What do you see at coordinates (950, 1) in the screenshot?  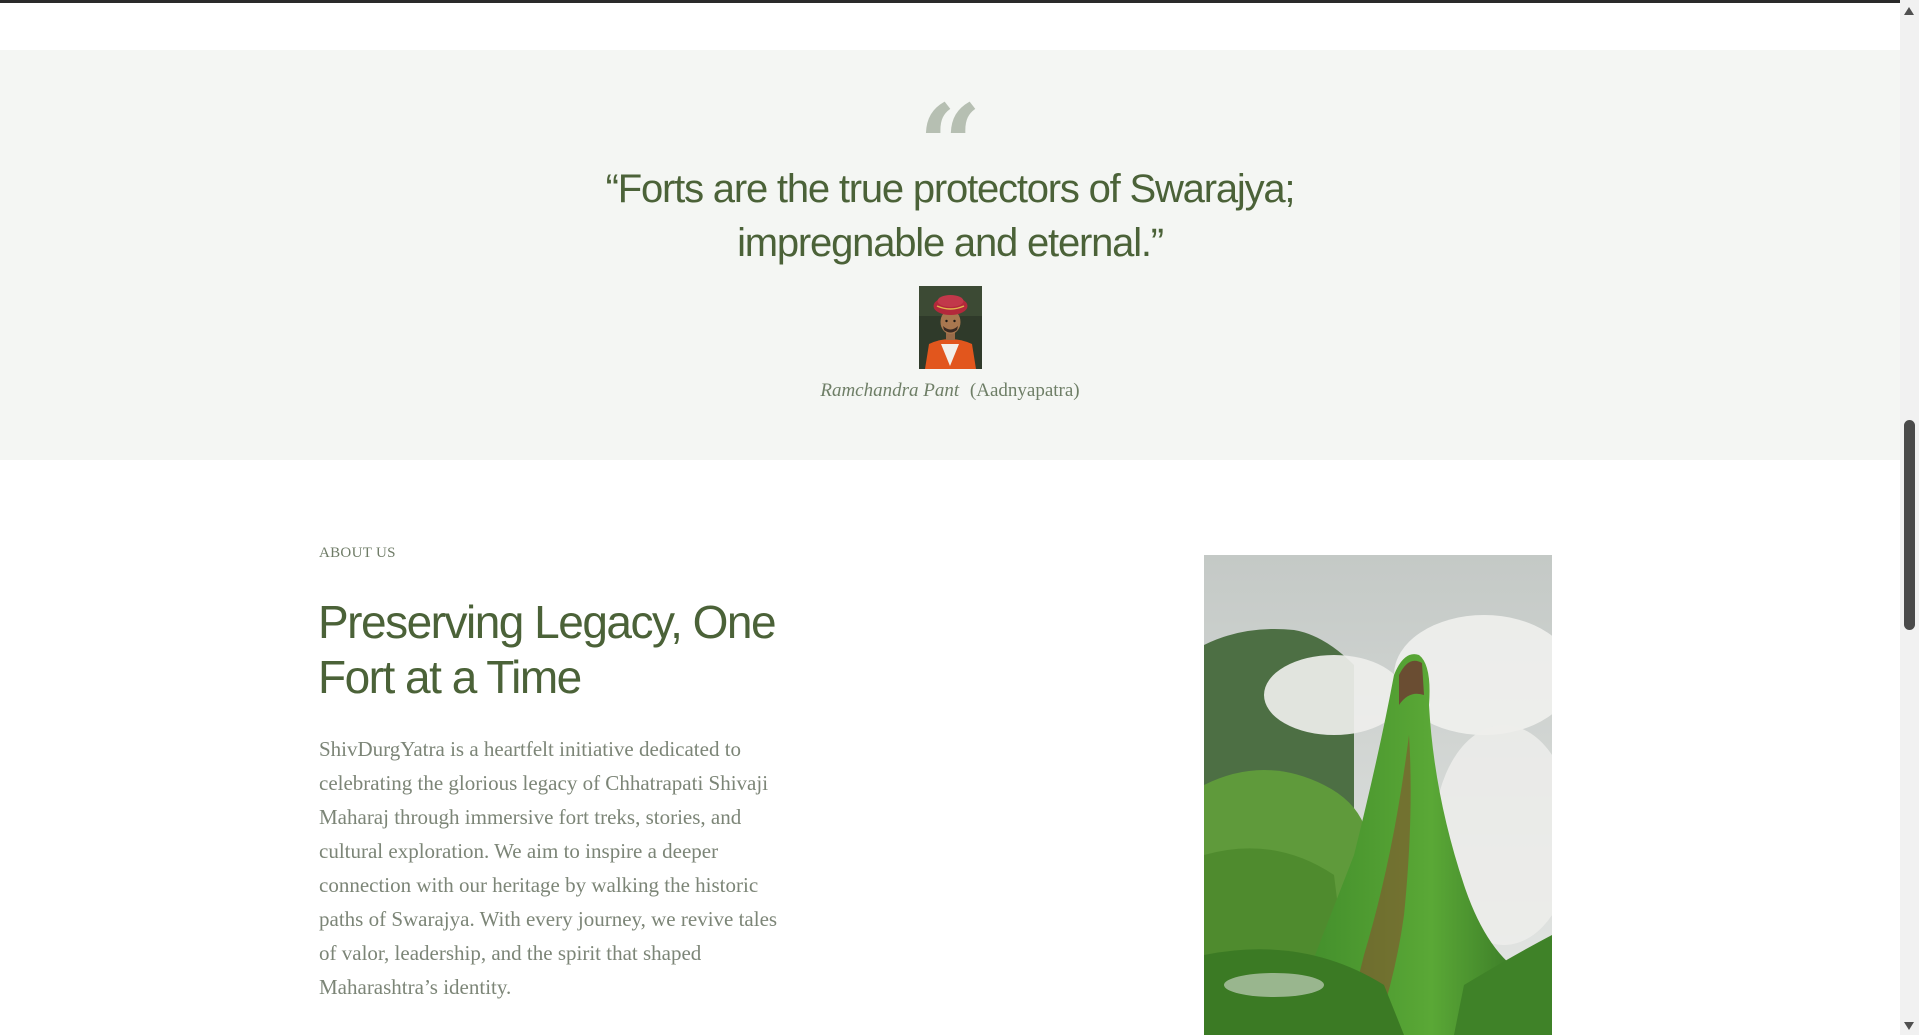 I see `top-border` at bounding box center [950, 1].